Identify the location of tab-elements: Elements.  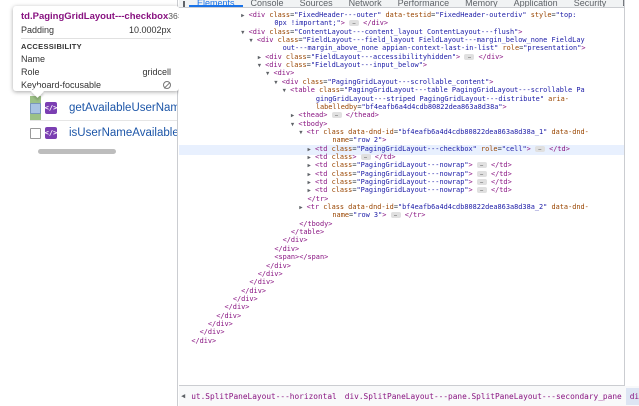
(216, 3).